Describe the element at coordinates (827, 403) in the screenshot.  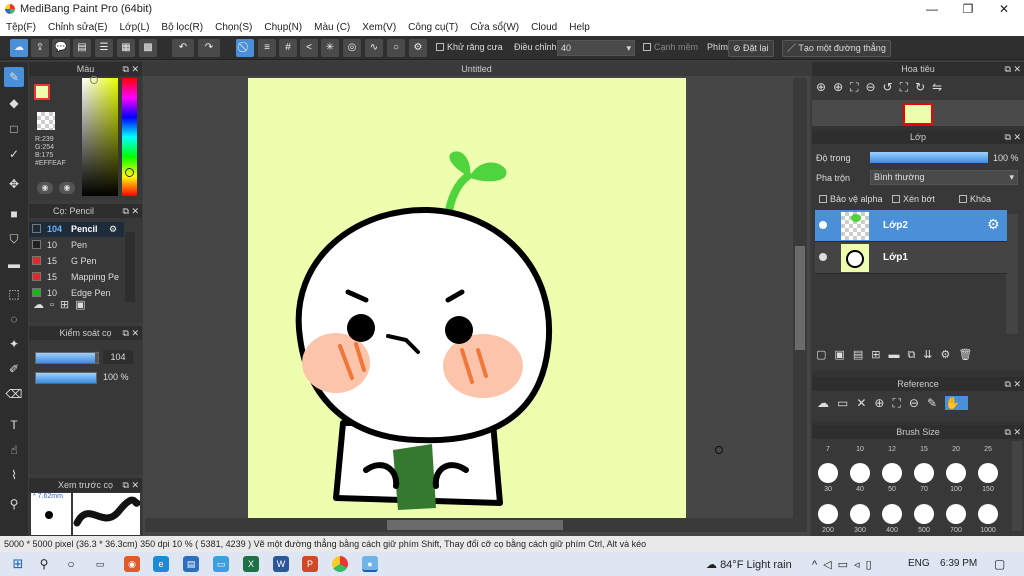
I see `cloud-icon: ☁` at that location.